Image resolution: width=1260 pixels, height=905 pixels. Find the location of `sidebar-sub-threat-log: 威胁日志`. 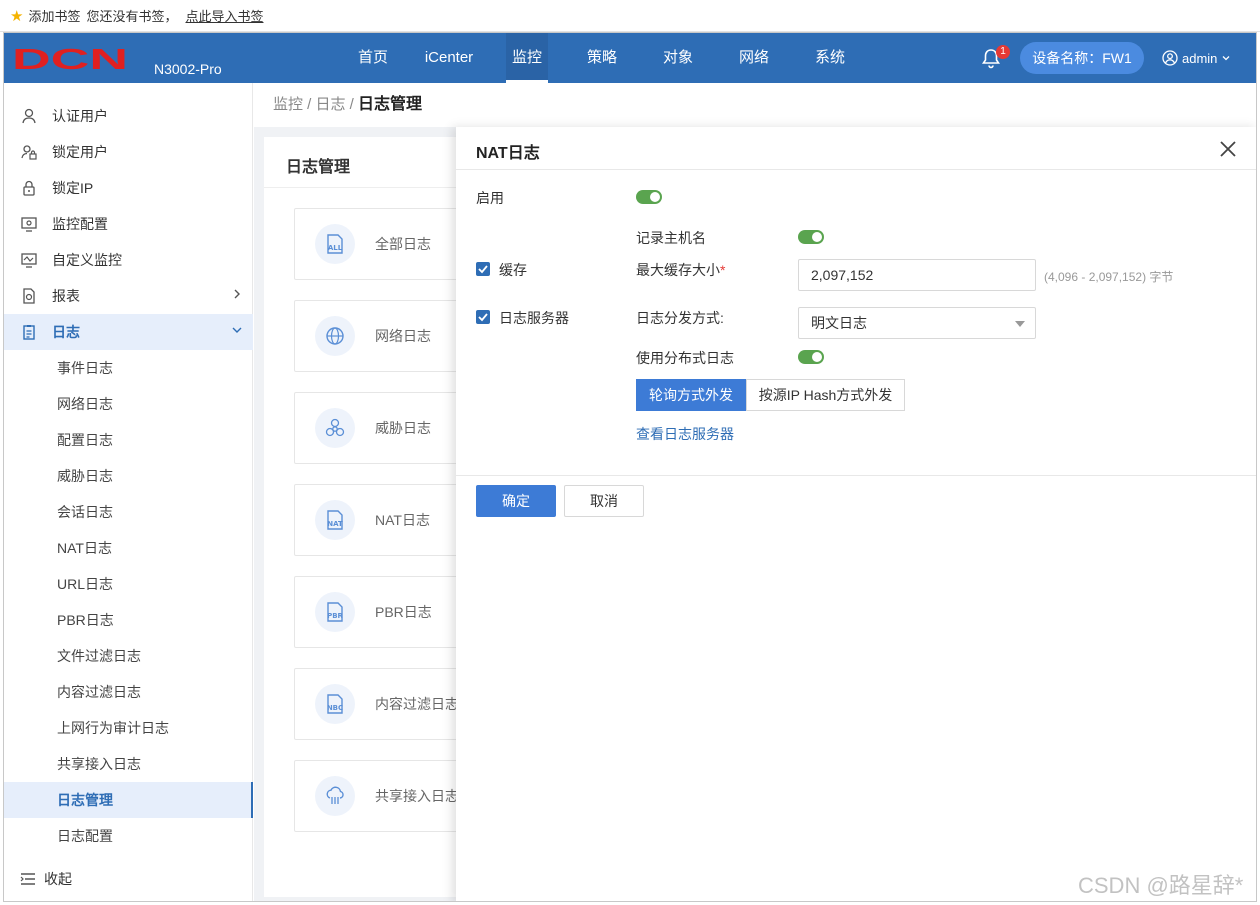

sidebar-sub-threat-log: 威胁日志 is located at coordinates (128, 476).